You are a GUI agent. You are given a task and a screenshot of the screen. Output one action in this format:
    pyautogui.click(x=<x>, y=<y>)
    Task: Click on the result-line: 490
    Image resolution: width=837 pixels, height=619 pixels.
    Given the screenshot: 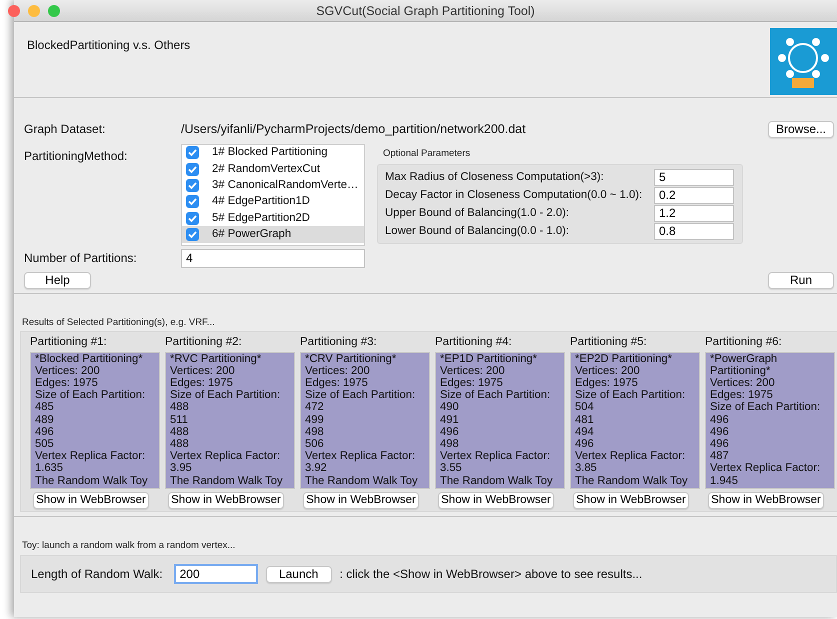 What is the action you would take?
    pyautogui.click(x=450, y=407)
    